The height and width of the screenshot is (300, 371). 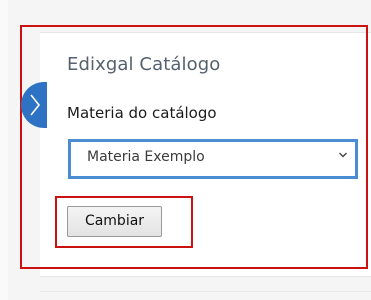 What do you see at coordinates (144, 64) in the screenshot?
I see `block-title: Edixgal Catálogo` at bounding box center [144, 64].